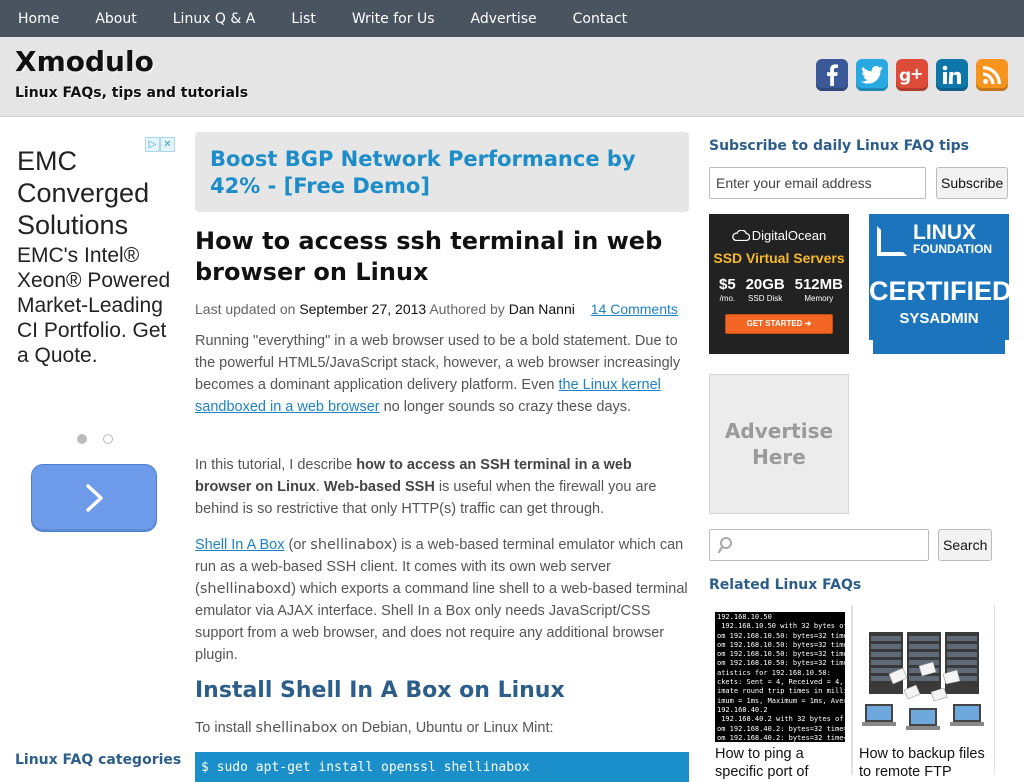 The width and height of the screenshot is (1024, 782). What do you see at coordinates (363, 309) in the screenshot?
I see `post-date: September 27, 2013` at bounding box center [363, 309].